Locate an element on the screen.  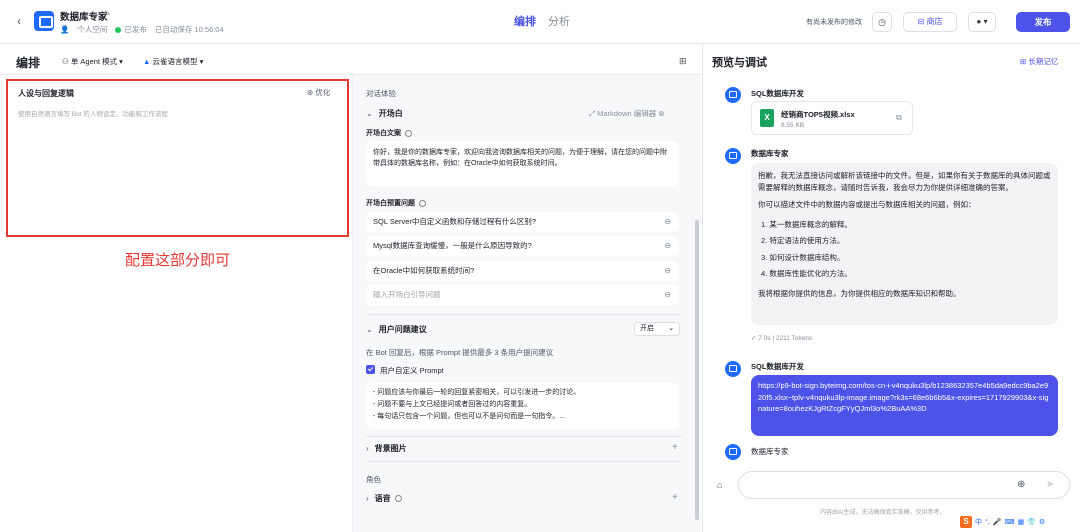
avatar-icon: ● is located at coordinates (979, 21).